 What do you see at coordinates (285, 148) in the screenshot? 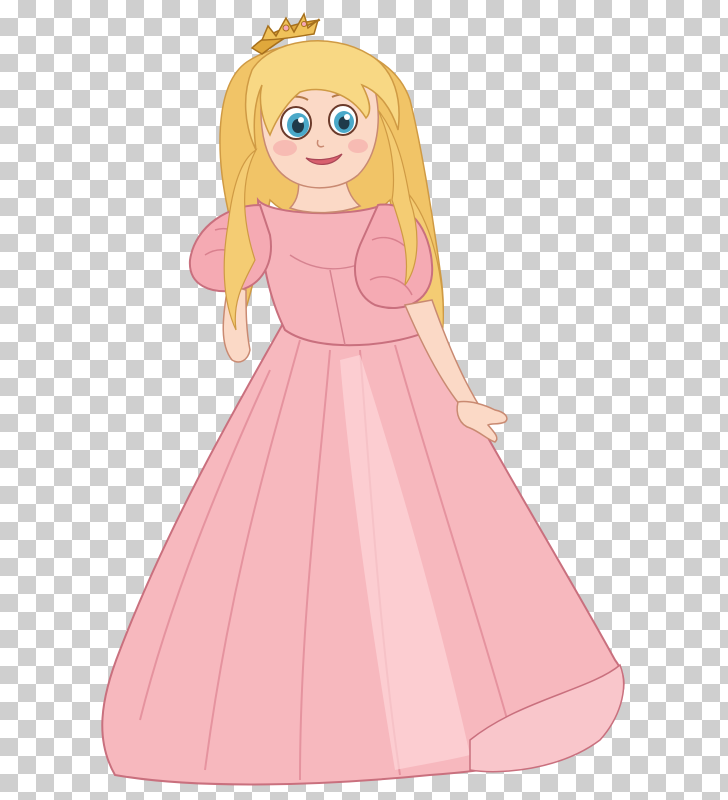
I see `left-cheek` at bounding box center [285, 148].